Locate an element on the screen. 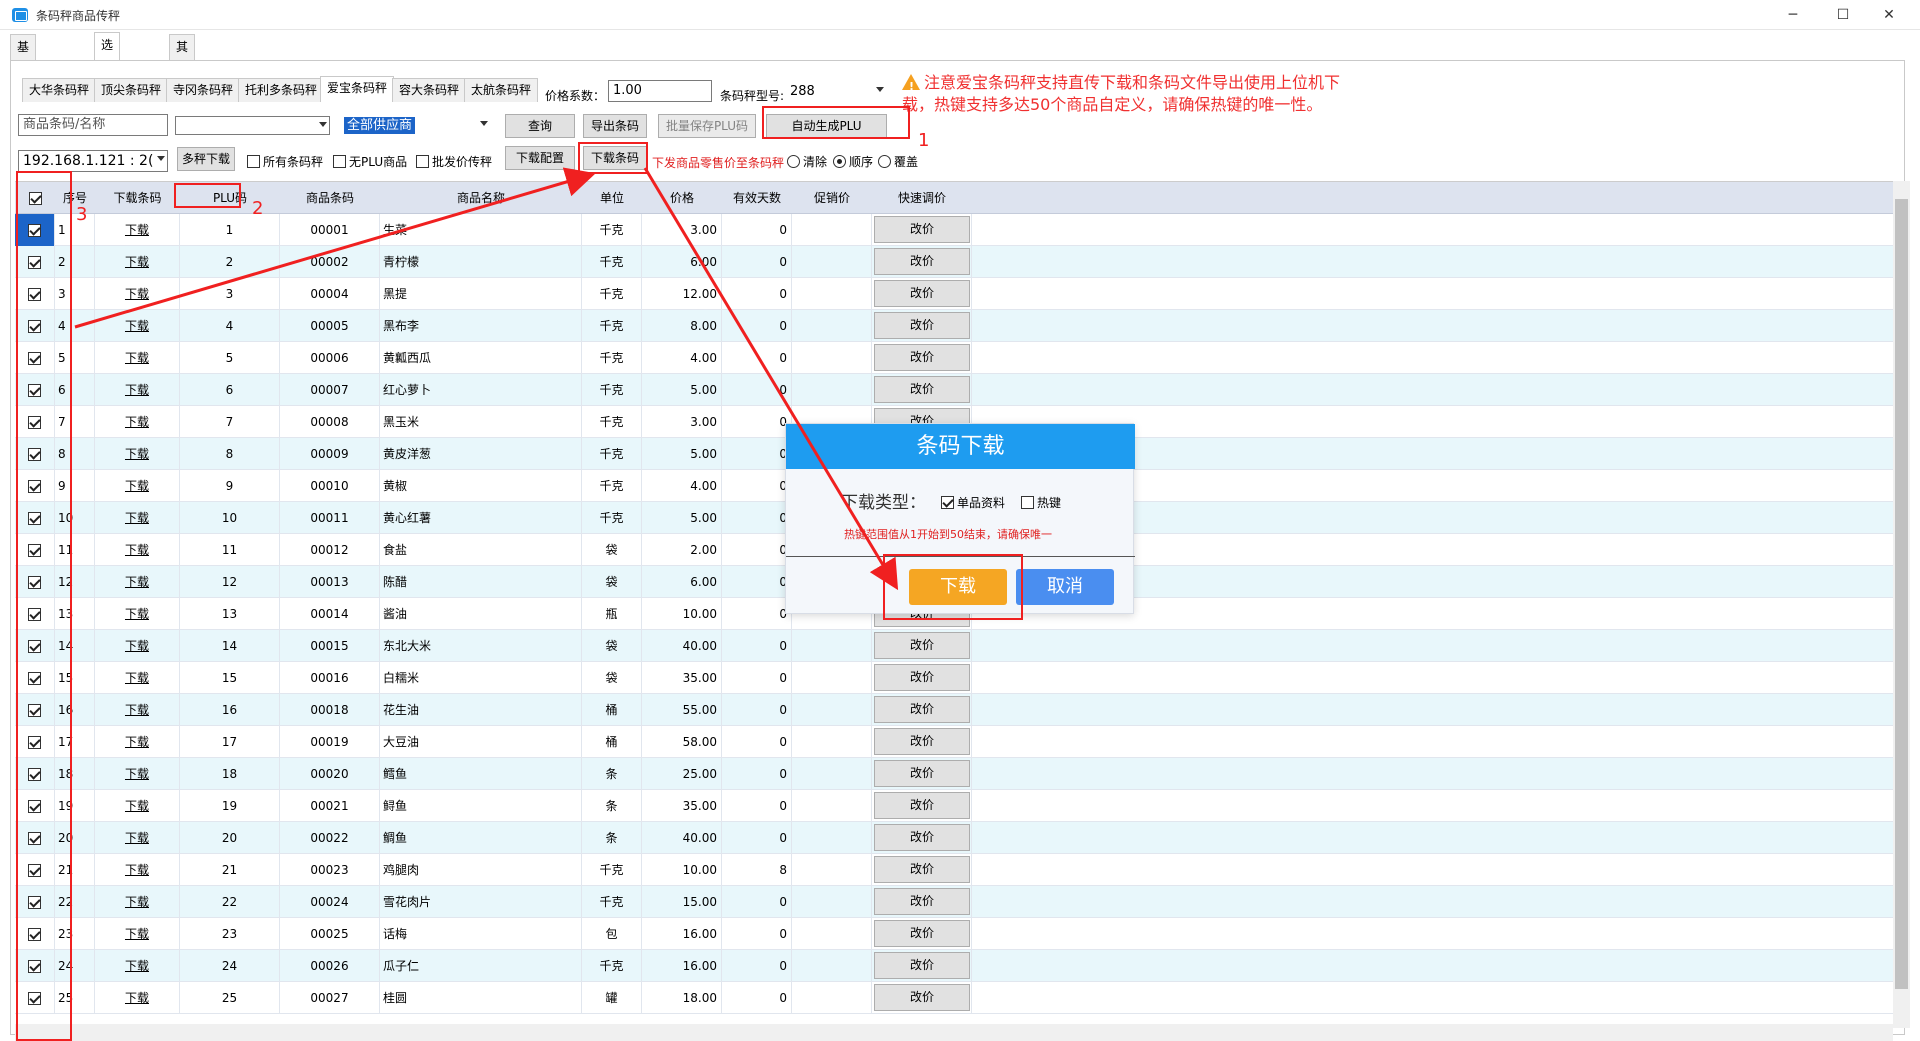 The width and height of the screenshot is (1920, 1041). tab-select-scale: 选择条码秤 is located at coordinates (107, 90).